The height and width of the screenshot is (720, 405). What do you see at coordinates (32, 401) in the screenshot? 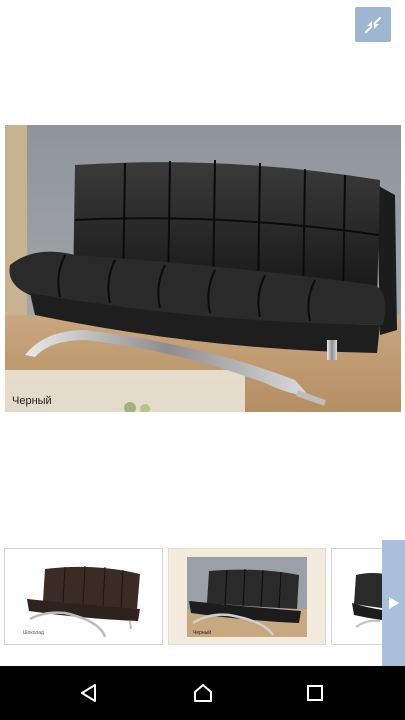
I see `color-caption: Черный` at bounding box center [32, 401].